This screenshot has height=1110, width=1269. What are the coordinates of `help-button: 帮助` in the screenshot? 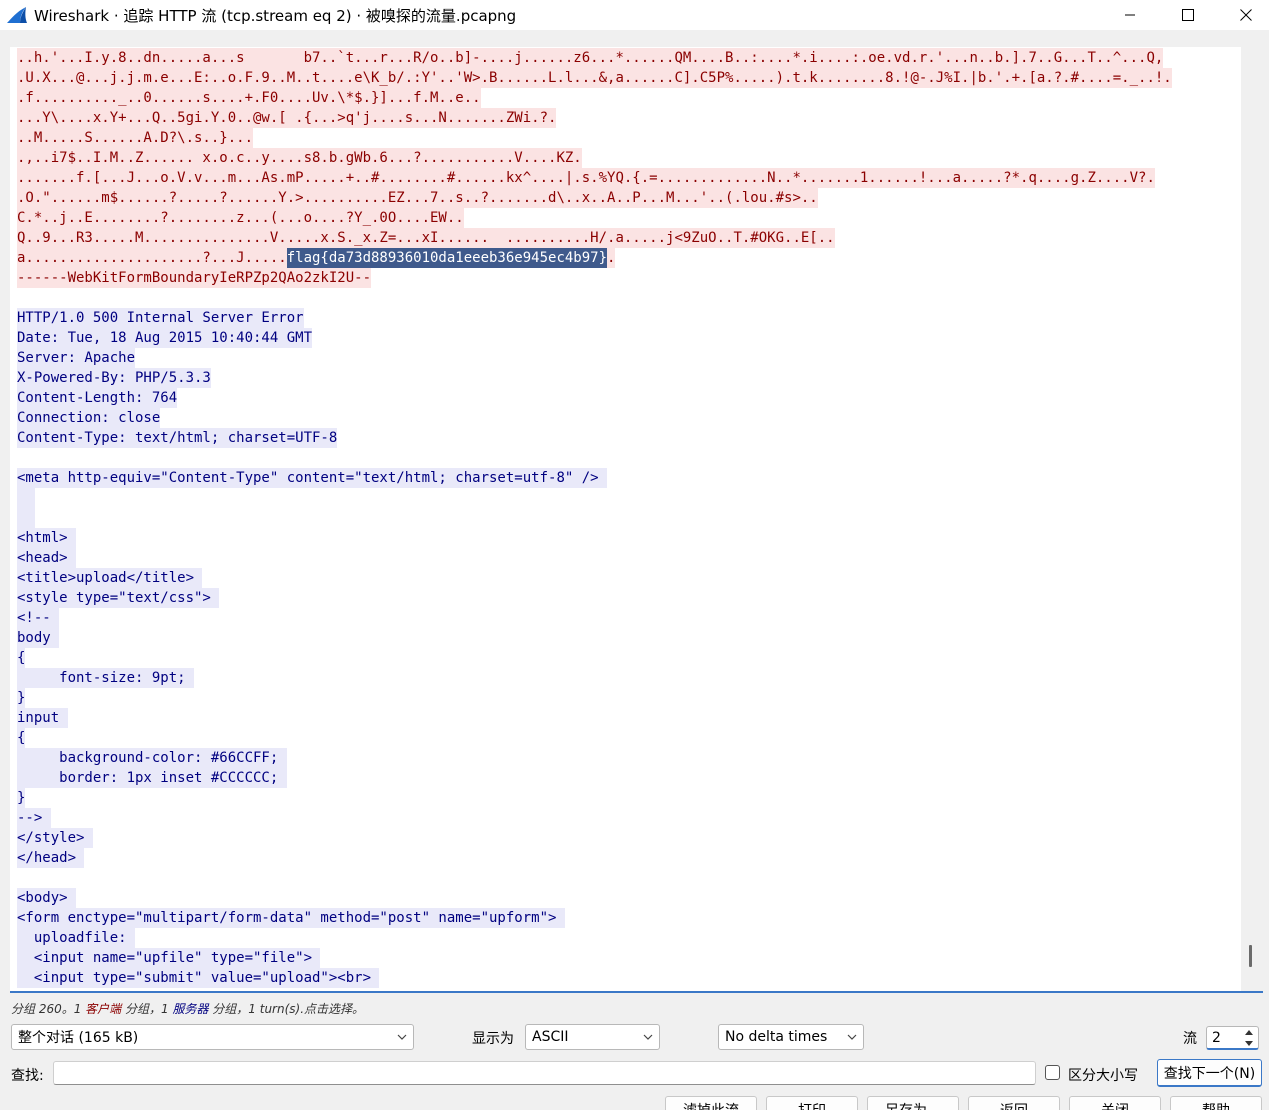 It's located at (1216, 1103).